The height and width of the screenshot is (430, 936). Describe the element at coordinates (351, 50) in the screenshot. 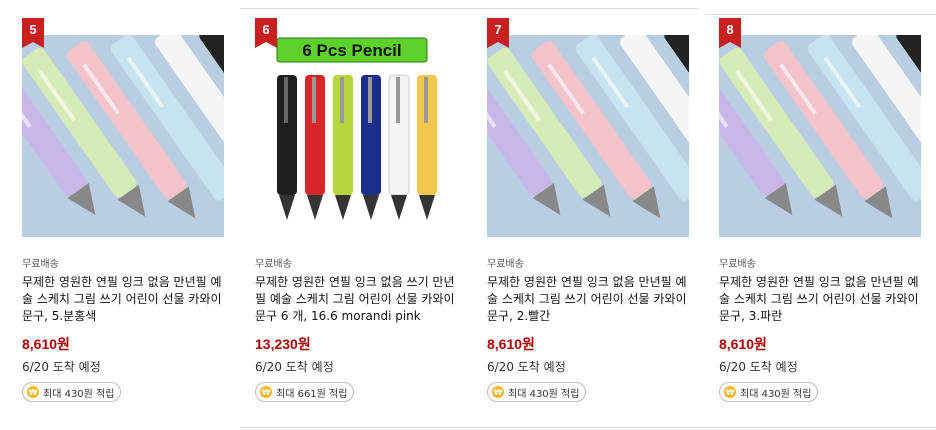

I see `image-banner-text: 6 Pcs Pencil` at that location.